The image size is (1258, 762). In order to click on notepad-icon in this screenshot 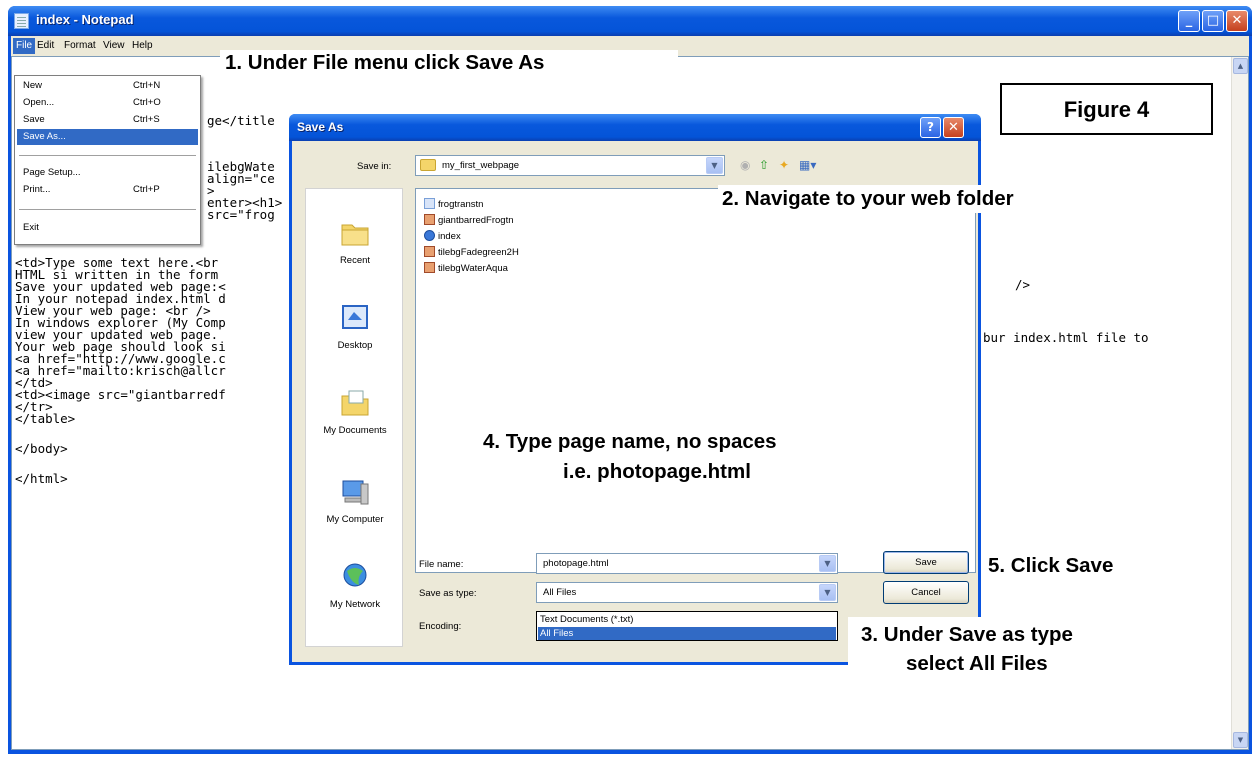, I will do `click(21, 21)`.